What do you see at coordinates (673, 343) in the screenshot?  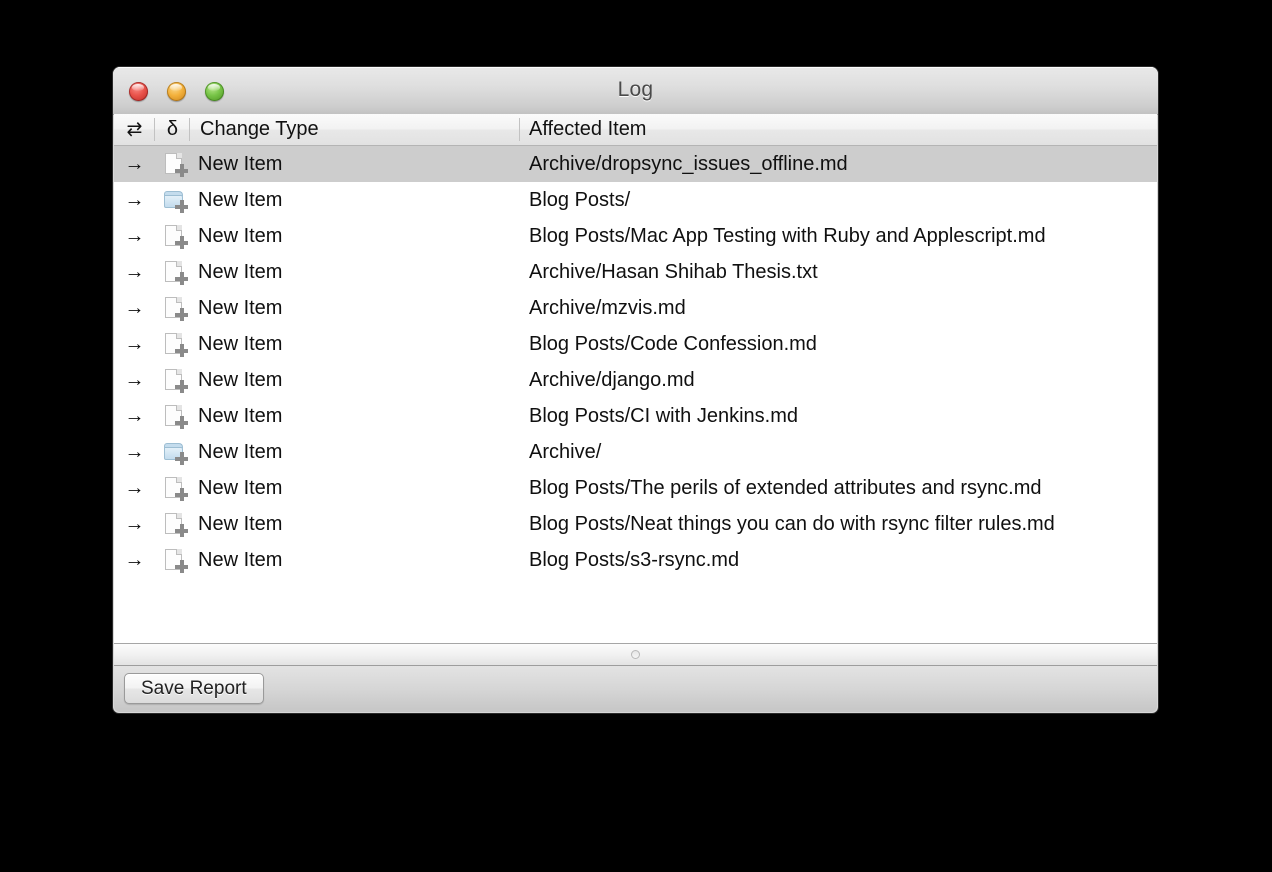 I see `row-affected-item: Blog Posts/Code Confession.md` at bounding box center [673, 343].